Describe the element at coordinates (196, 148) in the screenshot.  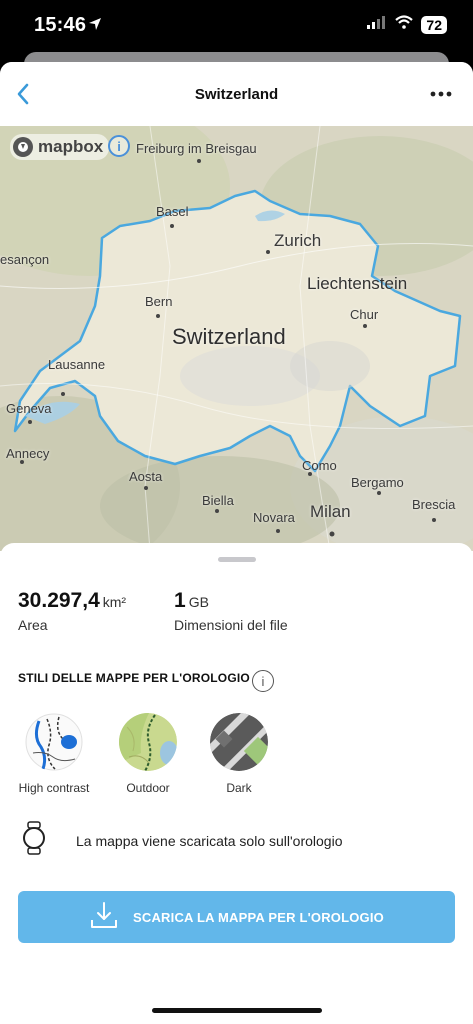
I see `map-label-freiburg: Freiburg im Breisgau` at that location.